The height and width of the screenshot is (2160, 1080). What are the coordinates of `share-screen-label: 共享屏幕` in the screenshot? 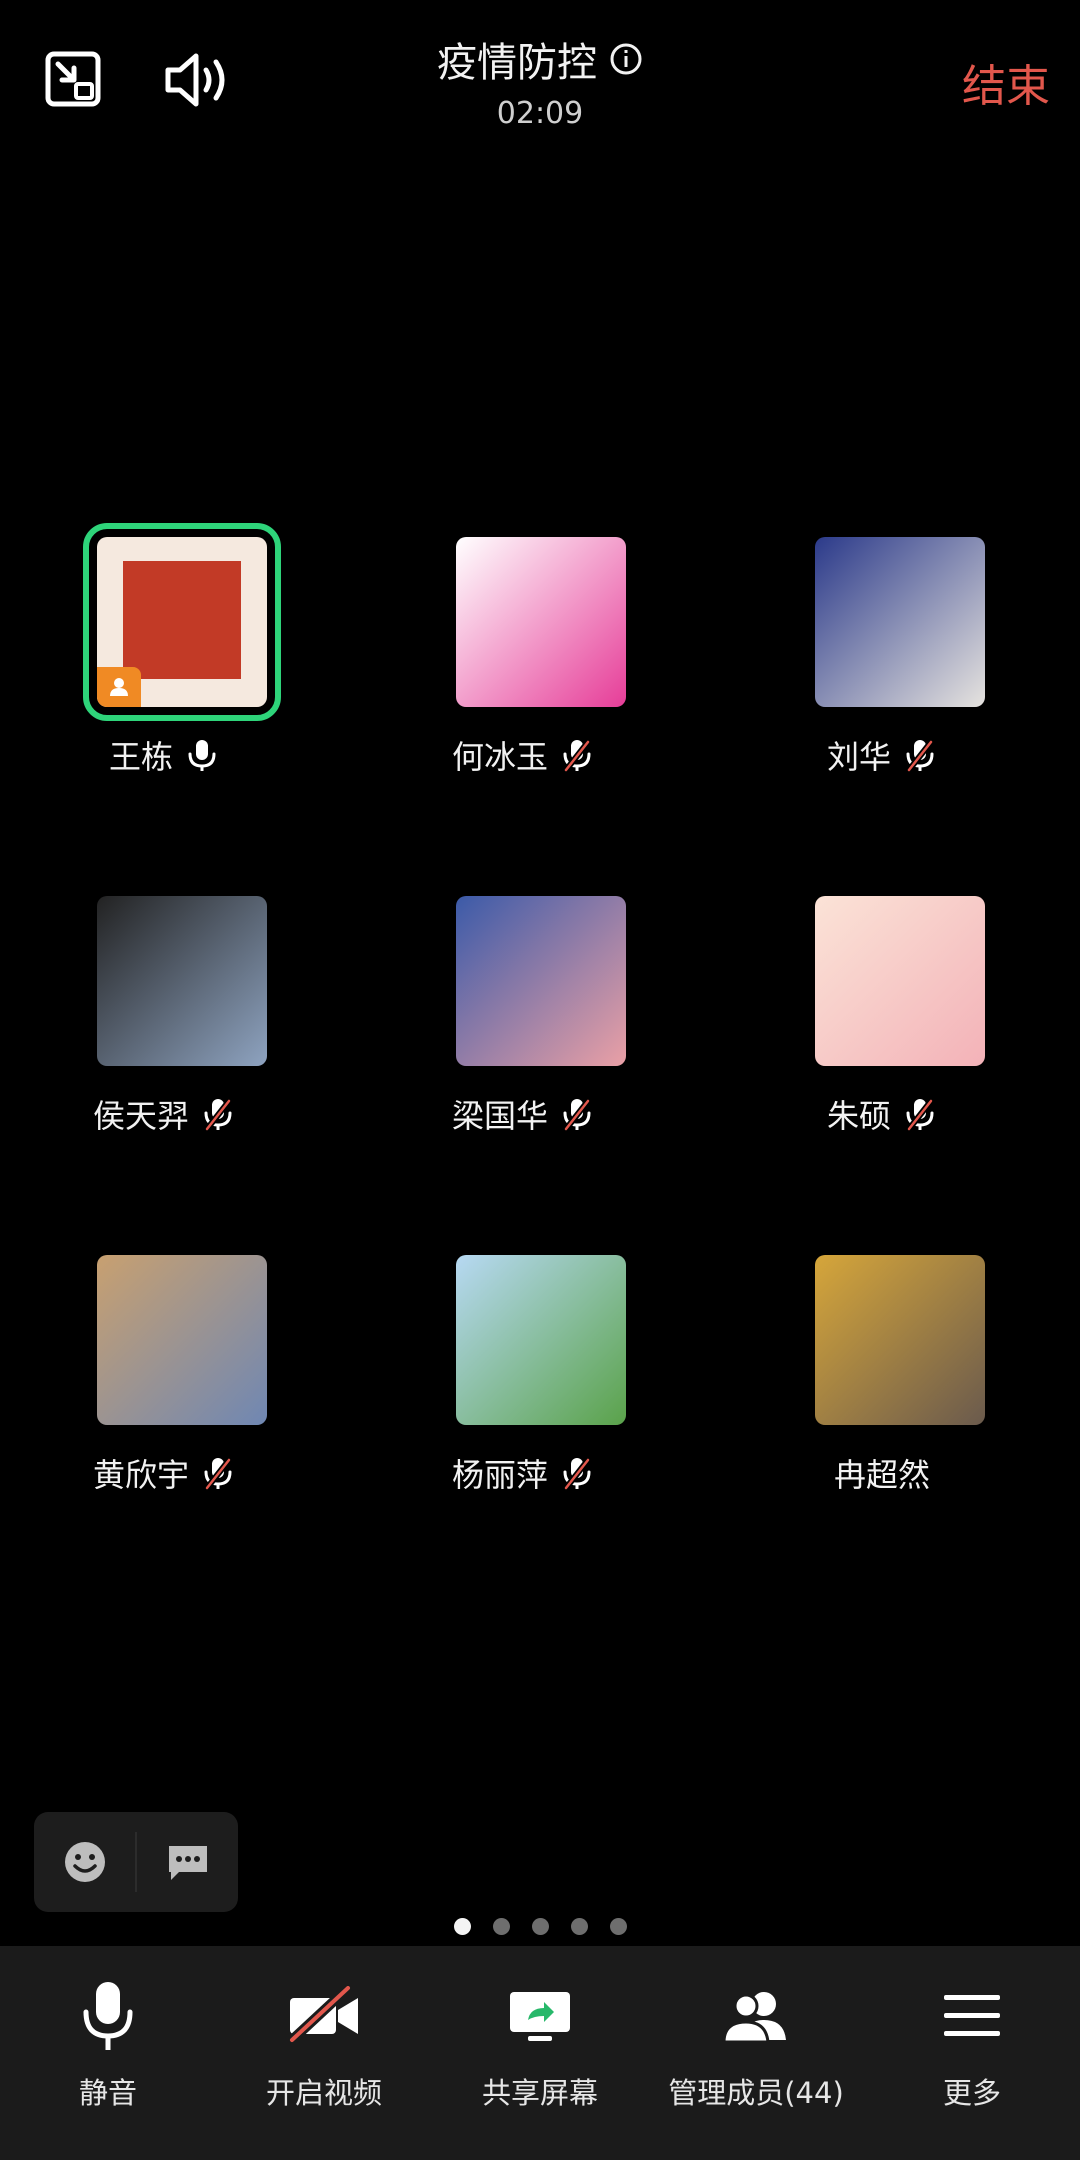 It's located at (539, 2093).